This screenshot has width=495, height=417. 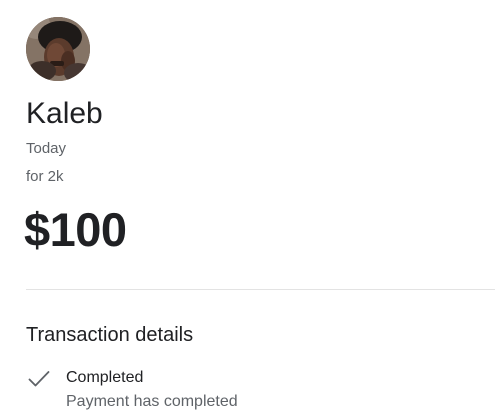 I want to click on avatar-photo, so click(x=58, y=49).